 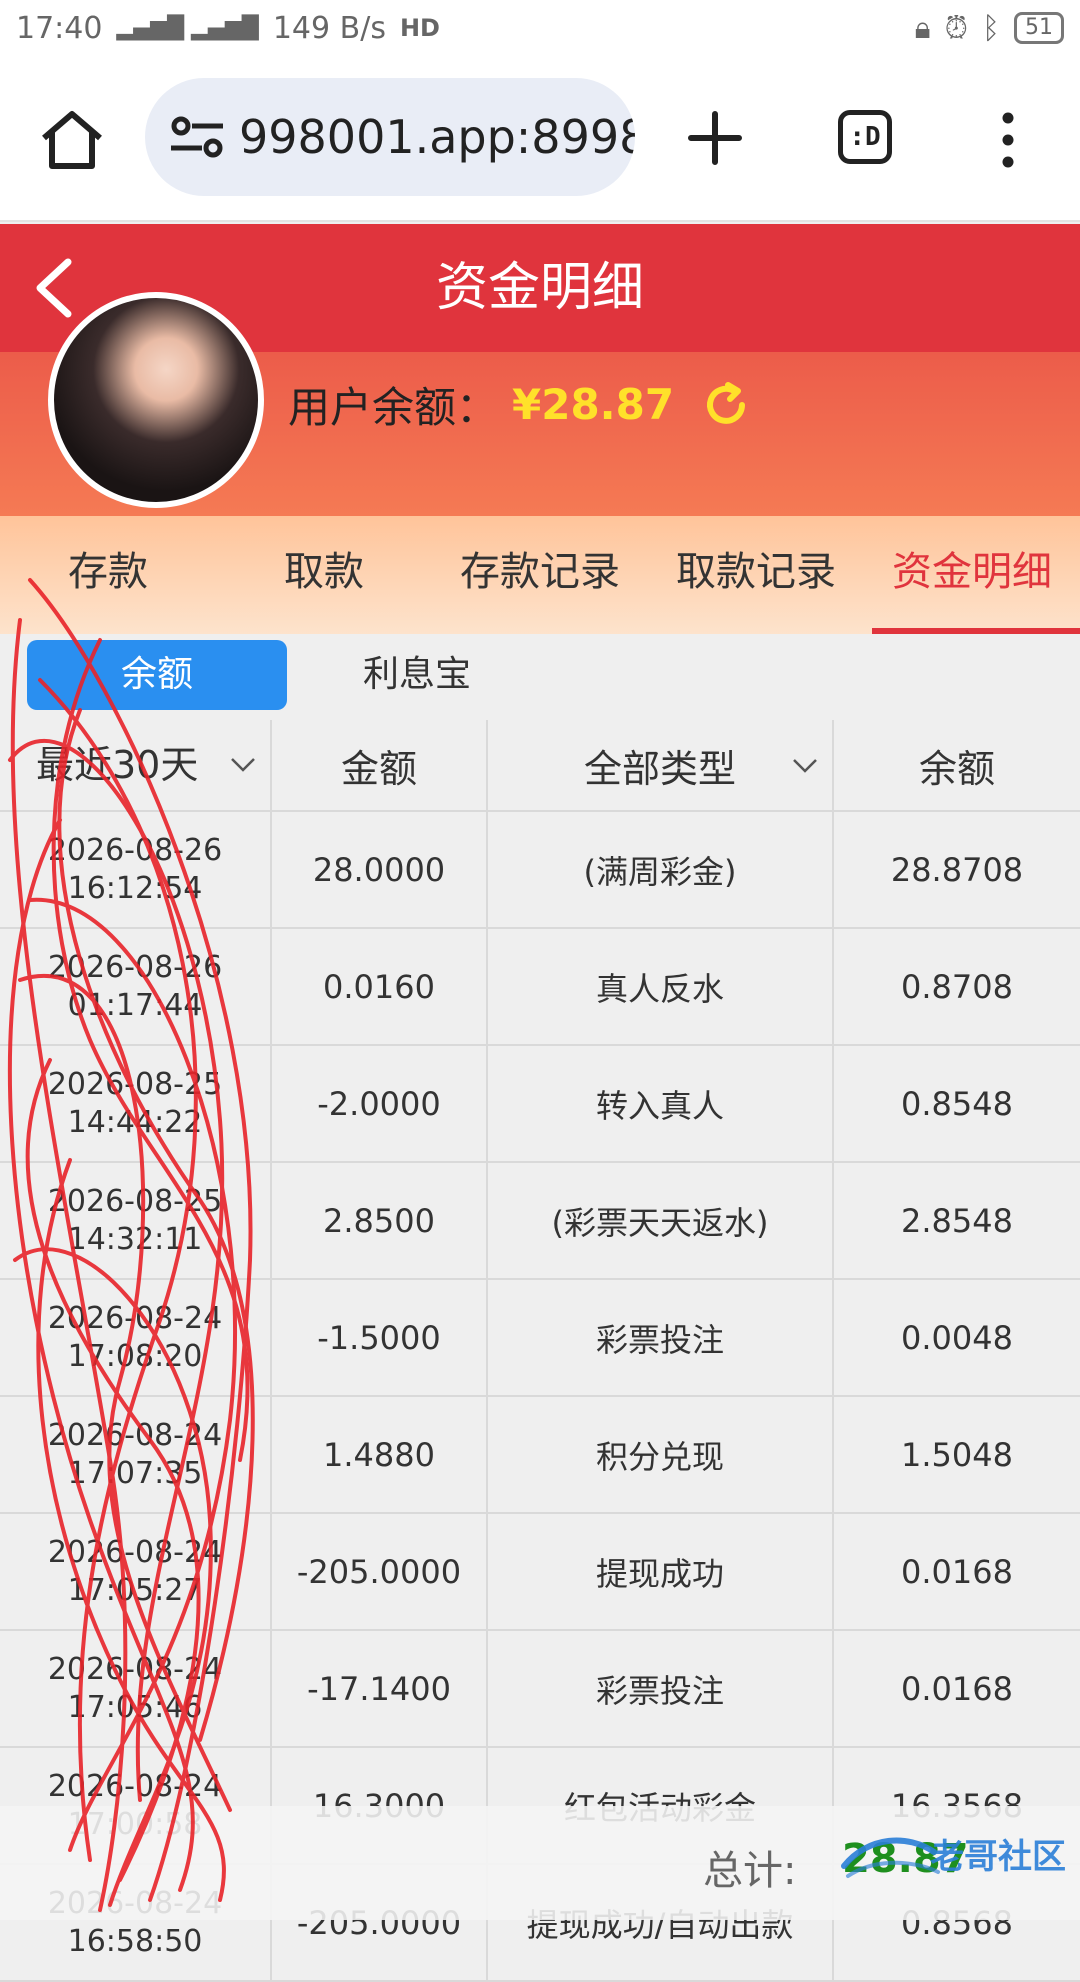 What do you see at coordinates (865, 137) in the screenshot?
I see `tab-switcher-button: :D` at bounding box center [865, 137].